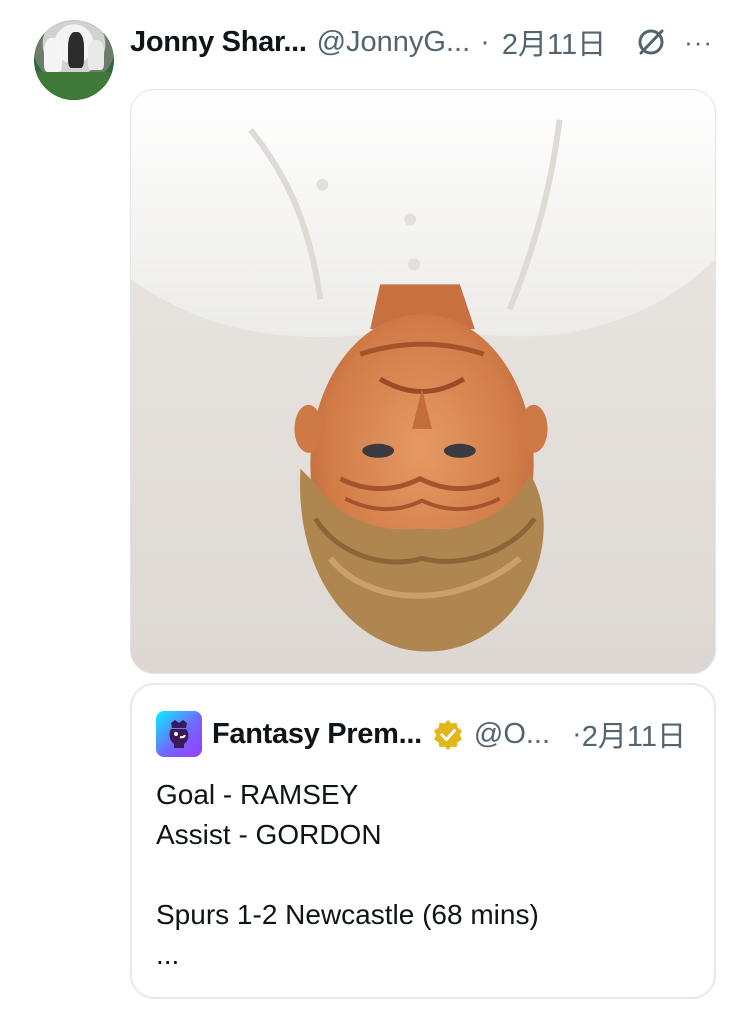  Describe the element at coordinates (257, 794) in the screenshot. I see `quoted-line: Goal - RAMSEY` at that location.